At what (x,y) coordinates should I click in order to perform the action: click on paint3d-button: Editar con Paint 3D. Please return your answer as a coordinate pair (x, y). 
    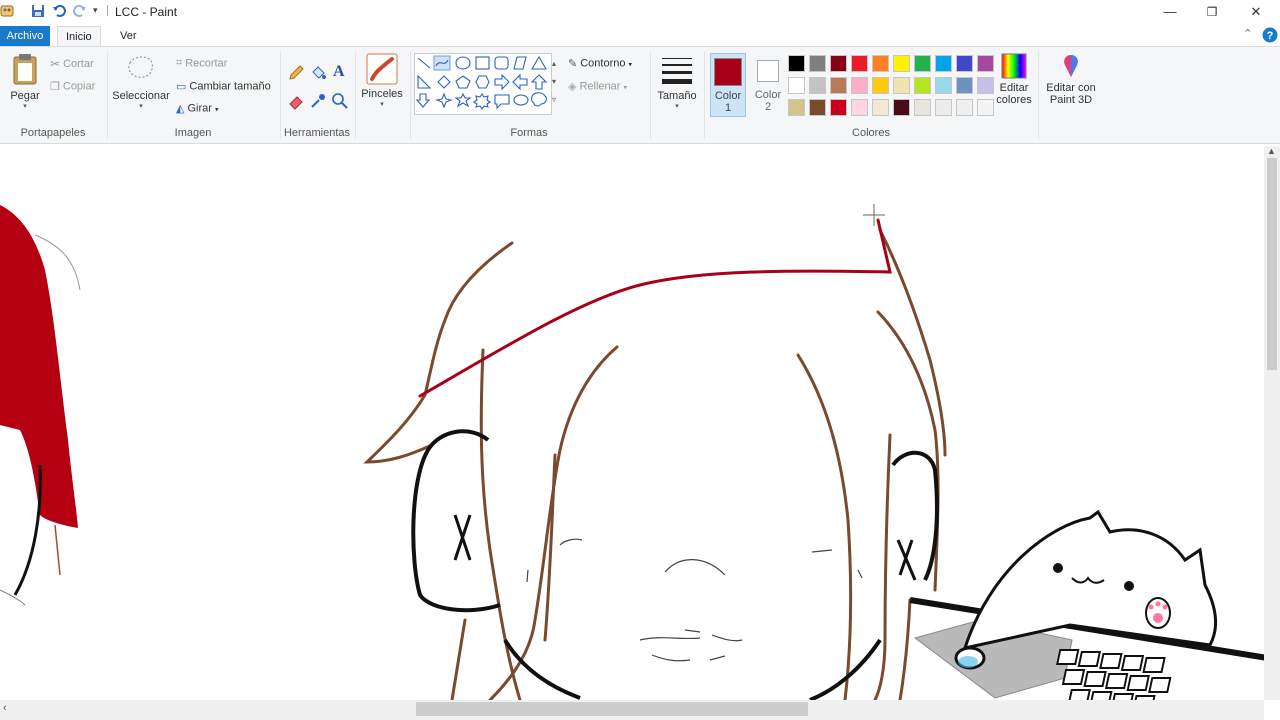
    Looking at the image, I should click on (1071, 85).